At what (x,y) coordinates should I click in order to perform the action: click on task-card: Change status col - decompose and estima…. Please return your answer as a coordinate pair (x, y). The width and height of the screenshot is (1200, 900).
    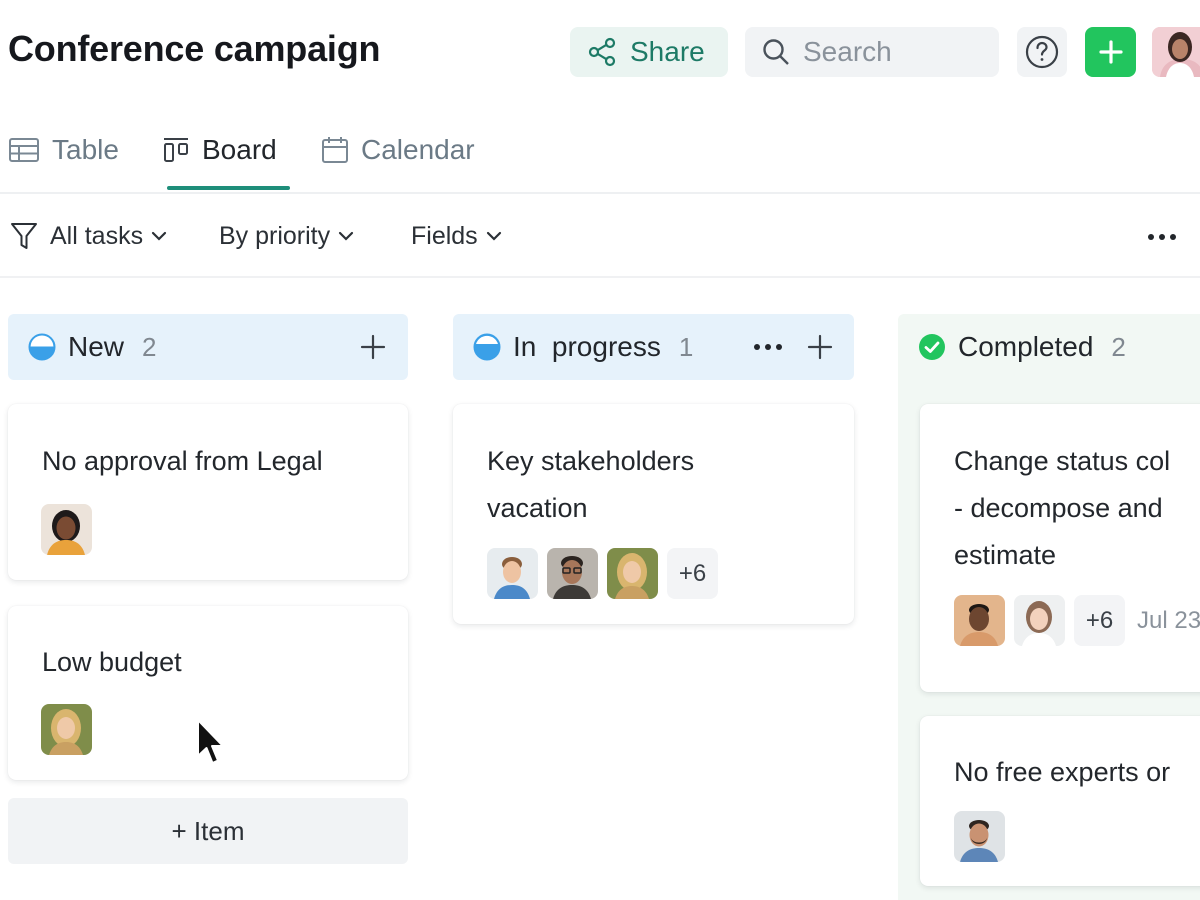
    Looking at the image, I should click on (1060, 548).